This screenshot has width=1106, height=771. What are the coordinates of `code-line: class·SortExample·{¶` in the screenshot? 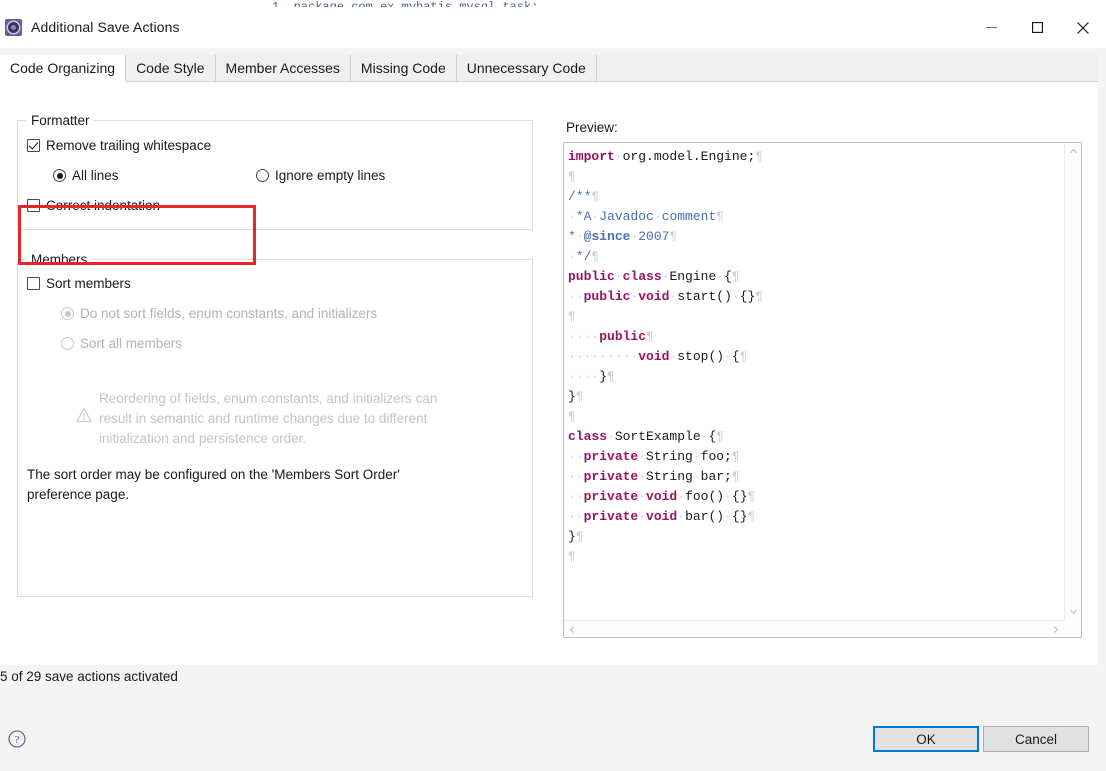 It's located at (646, 436).